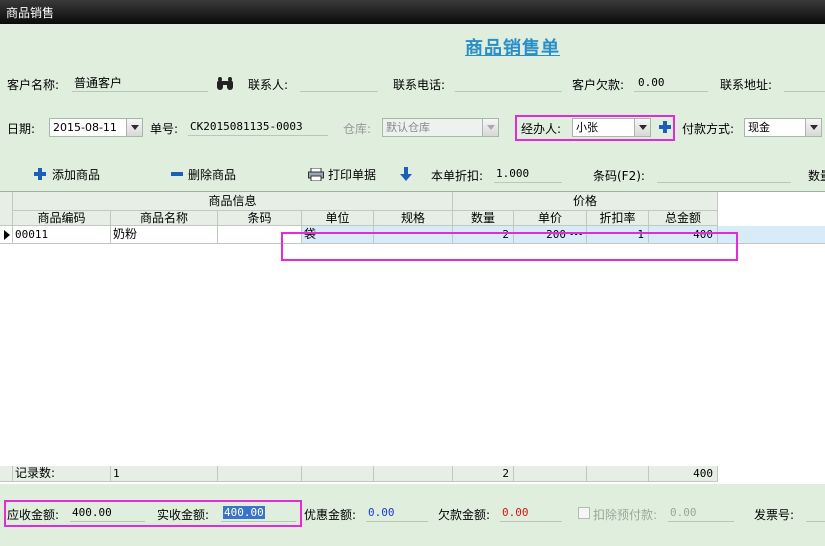 Image resolution: width=825 pixels, height=546 pixels. What do you see at coordinates (40, 174) in the screenshot?
I see `add-icon` at bounding box center [40, 174].